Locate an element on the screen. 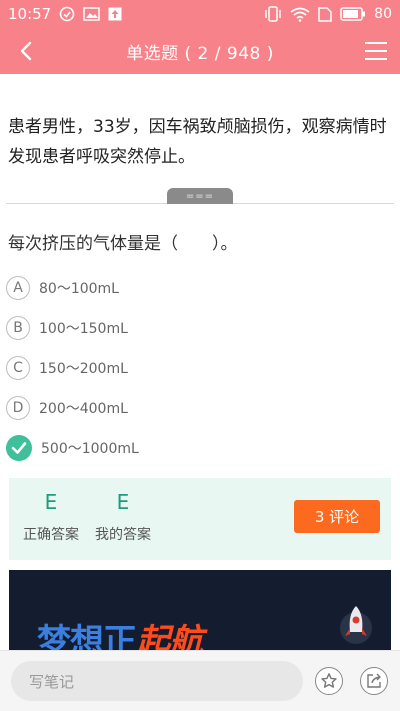 This screenshot has width=400, height=711. correct-answer-value: E is located at coordinates (51, 502).